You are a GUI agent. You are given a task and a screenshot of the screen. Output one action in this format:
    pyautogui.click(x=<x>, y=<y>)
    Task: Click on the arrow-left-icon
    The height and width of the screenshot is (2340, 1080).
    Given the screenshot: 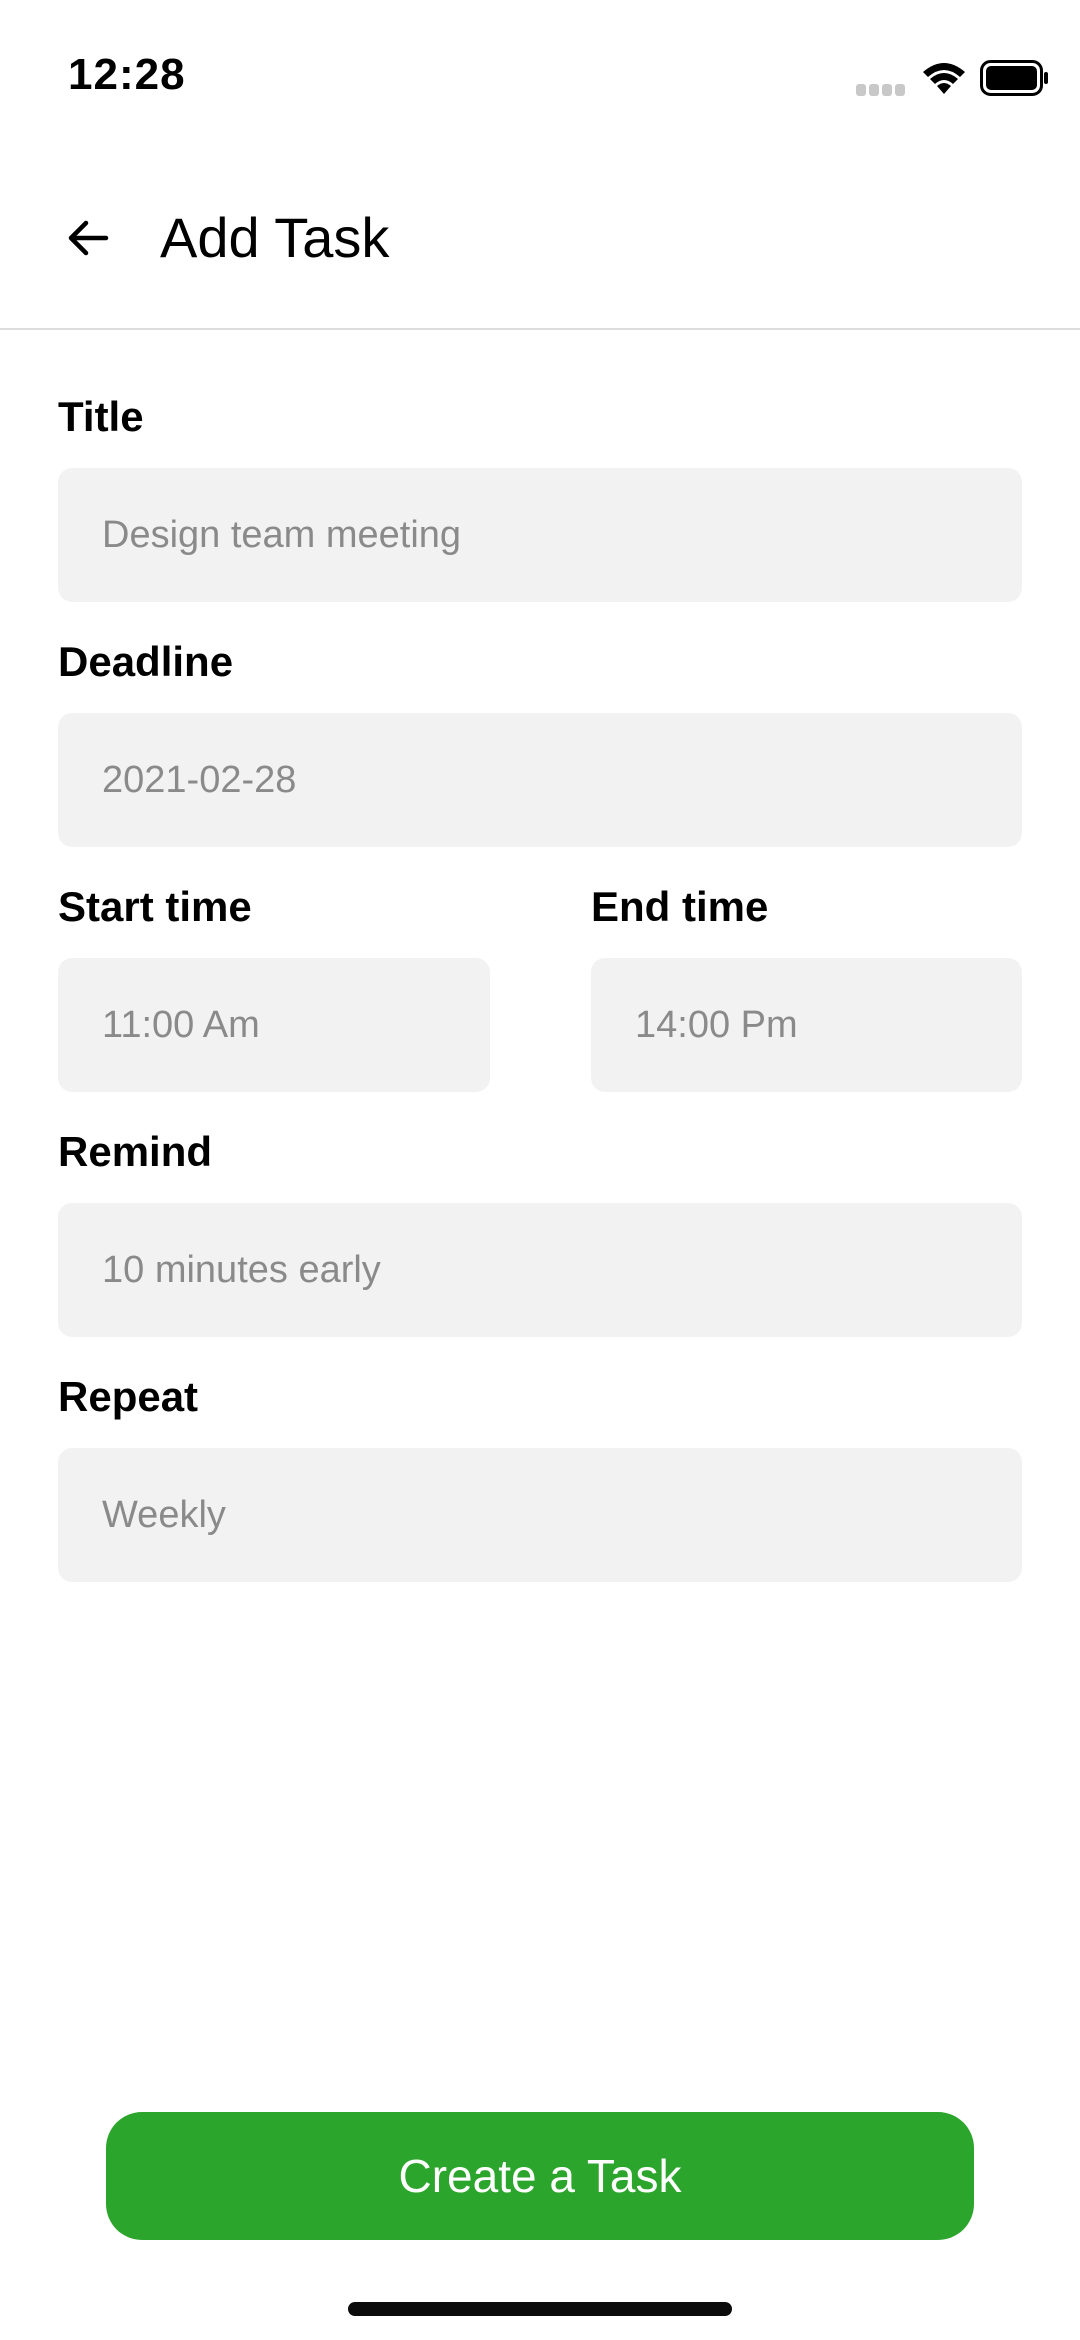 What is the action you would take?
    pyautogui.click(x=88, y=238)
    